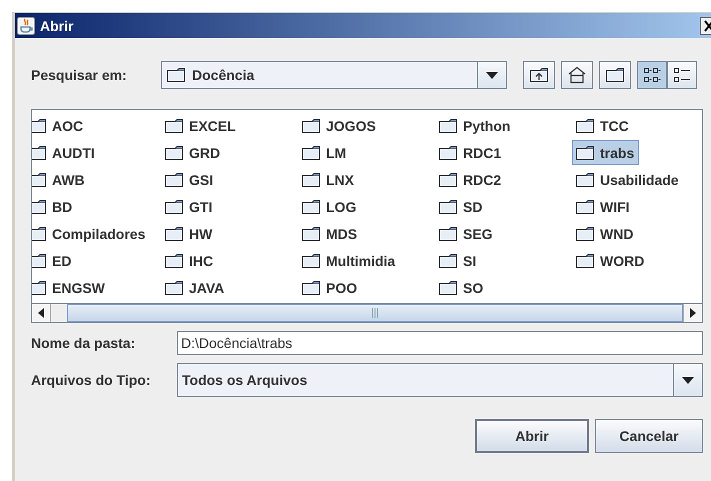  Describe the element at coordinates (693, 313) in the screenshot. I see `scroll-right-icon` at that location.